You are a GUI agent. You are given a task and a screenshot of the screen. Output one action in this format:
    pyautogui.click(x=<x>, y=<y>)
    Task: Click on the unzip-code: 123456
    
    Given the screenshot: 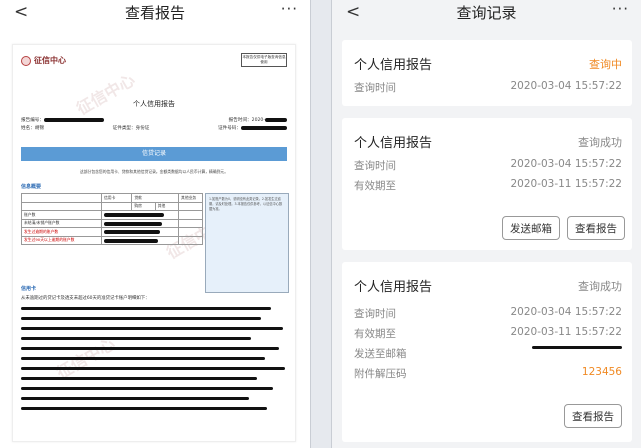 What is the action you would take?
    pyautogui.click(x=601, y=372)
    